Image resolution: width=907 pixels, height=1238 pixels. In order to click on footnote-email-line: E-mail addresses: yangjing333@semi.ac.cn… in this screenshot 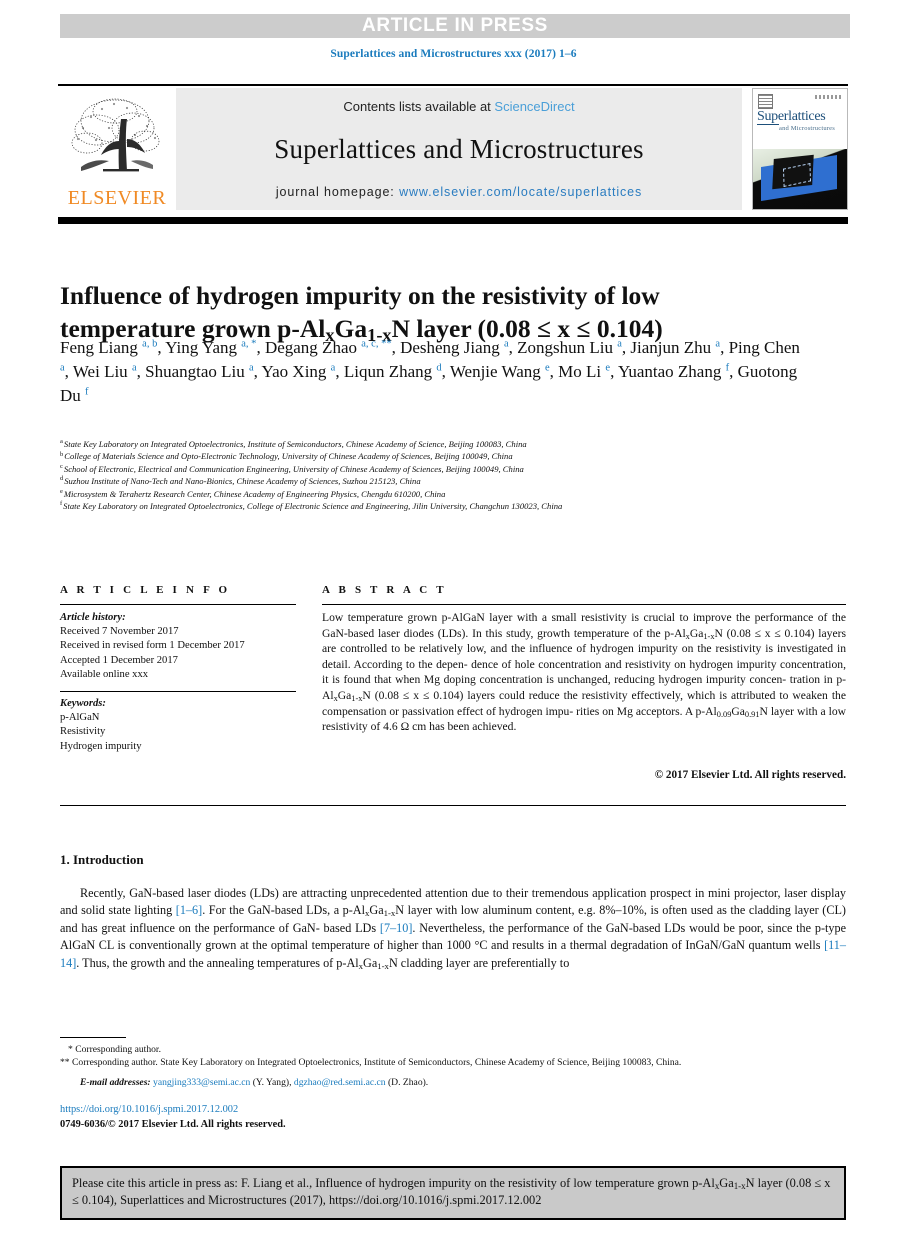, I will do `click(453, 1082)`.